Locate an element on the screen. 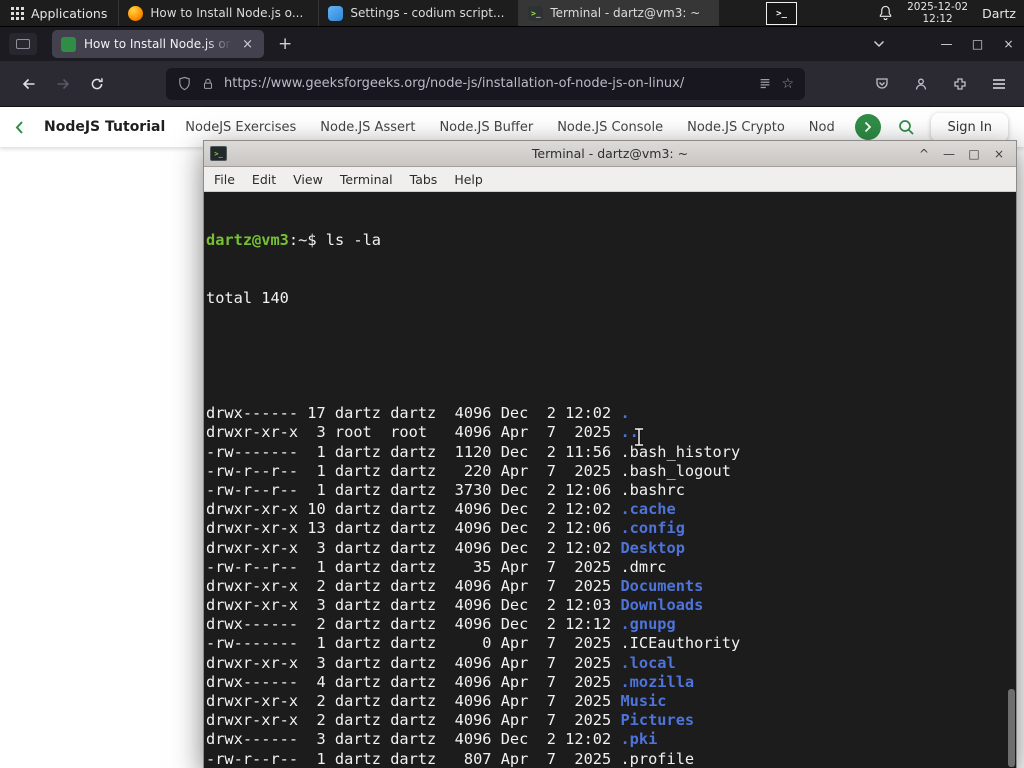 The height and width of the screenshot is (768, 1024). tab-list-chevron-icon is located at coordinates (879, 44).